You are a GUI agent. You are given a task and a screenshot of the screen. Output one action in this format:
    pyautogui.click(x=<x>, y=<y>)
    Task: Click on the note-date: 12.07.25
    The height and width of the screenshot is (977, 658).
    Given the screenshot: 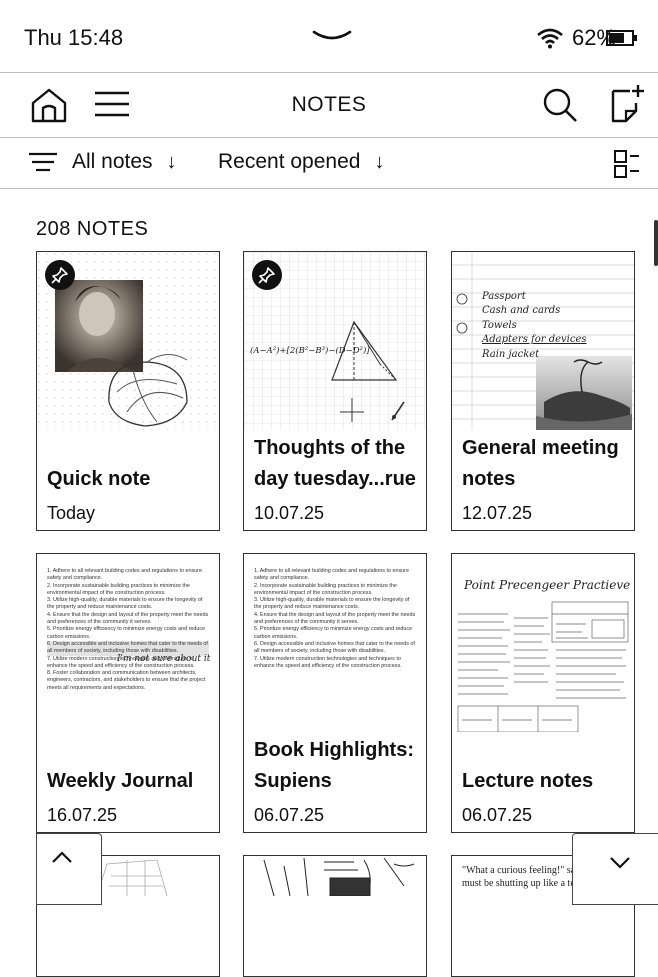 What is the action you would take?
    pyautogui.click(x=497, y=513)
    